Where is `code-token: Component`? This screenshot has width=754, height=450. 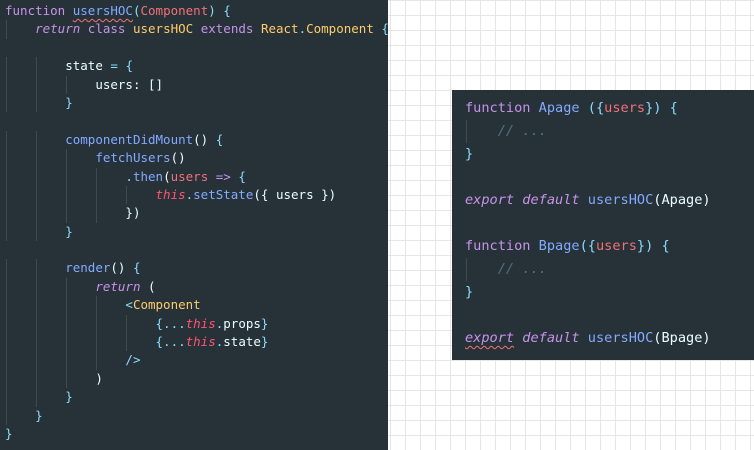 code-token: Component is located at coordinates (166, 305).